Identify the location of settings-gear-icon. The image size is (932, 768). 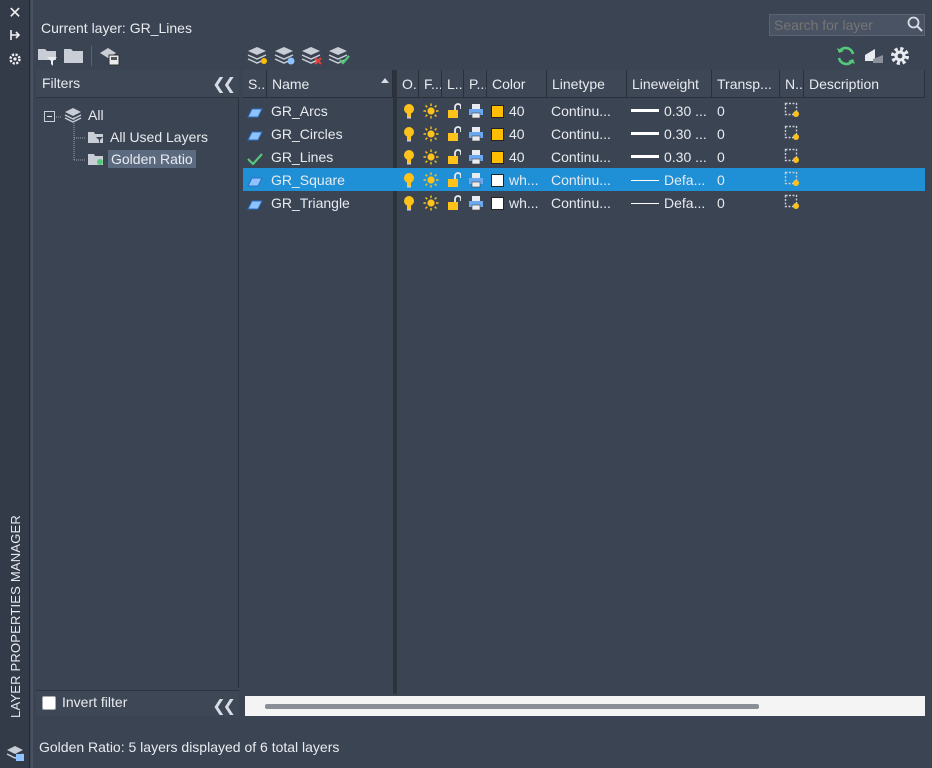
(900, 56).